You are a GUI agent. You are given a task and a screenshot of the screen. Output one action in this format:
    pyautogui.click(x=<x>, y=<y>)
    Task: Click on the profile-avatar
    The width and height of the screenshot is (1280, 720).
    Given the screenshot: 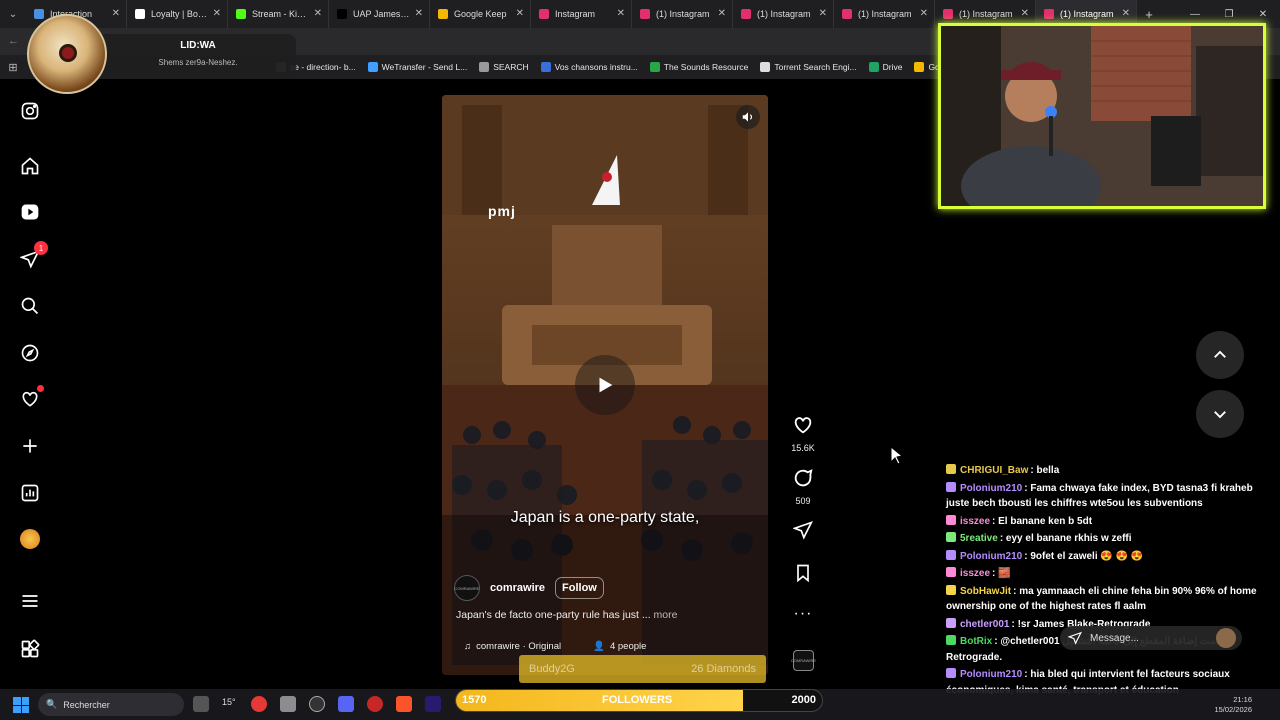 What is the action you would take?
    pyautogui.click(x=30, y=539)
    